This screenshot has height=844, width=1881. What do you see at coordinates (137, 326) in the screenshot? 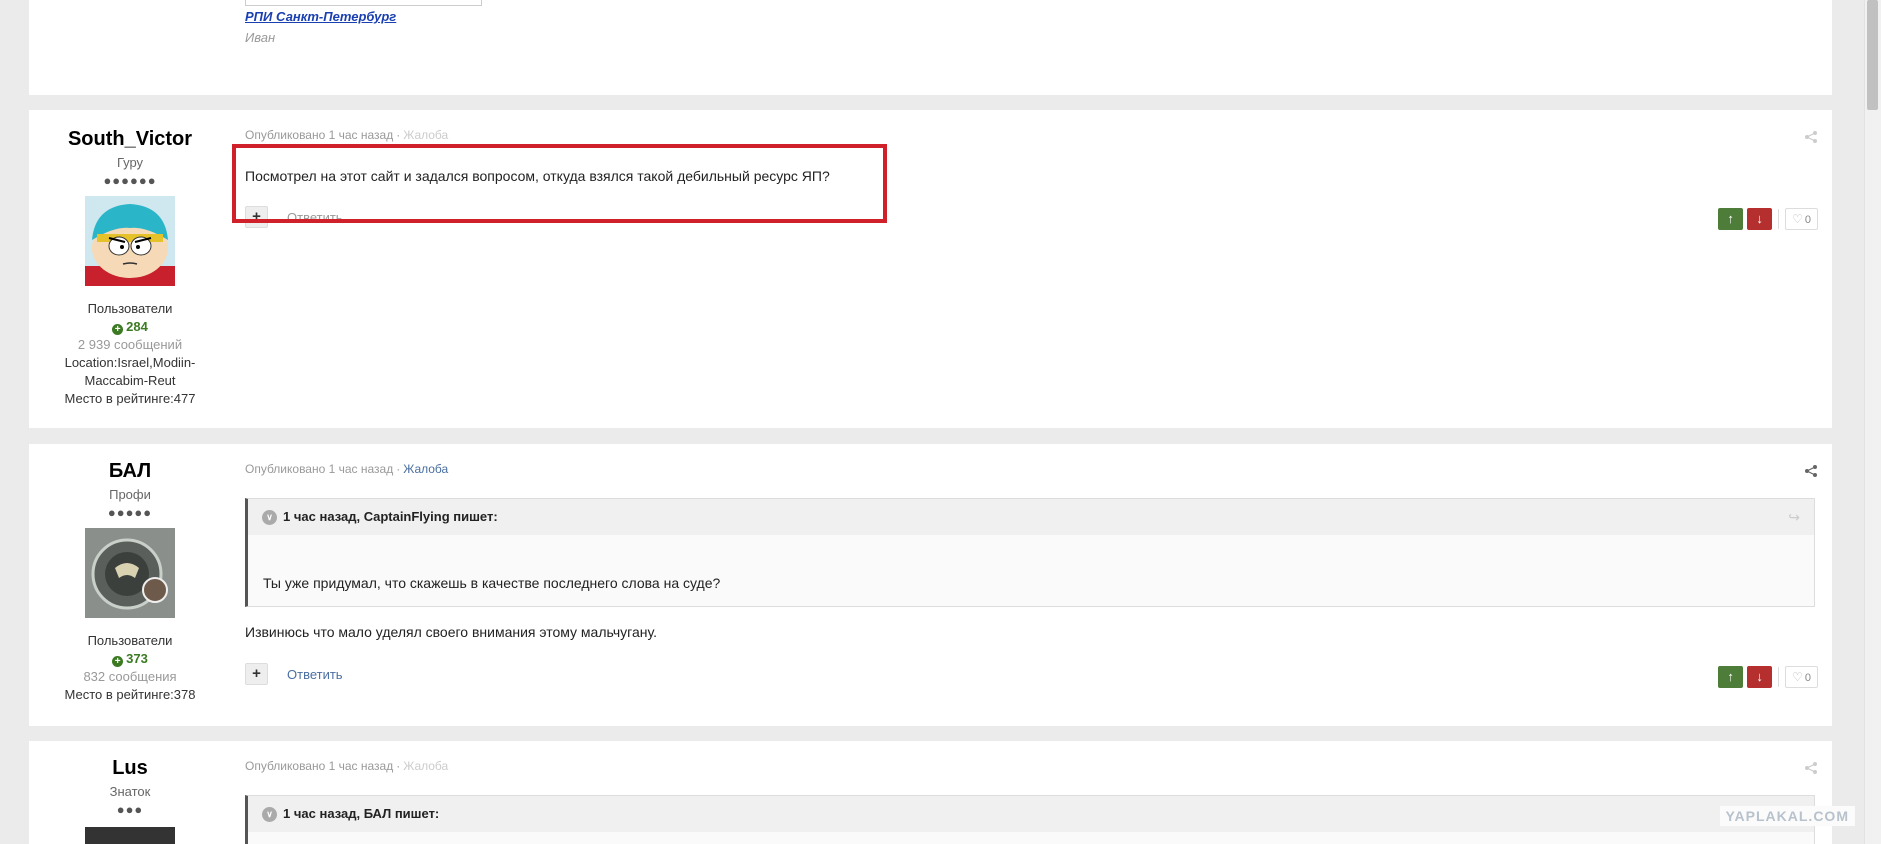
I see `reputation-value: 284` at bounding box center [137, 326].